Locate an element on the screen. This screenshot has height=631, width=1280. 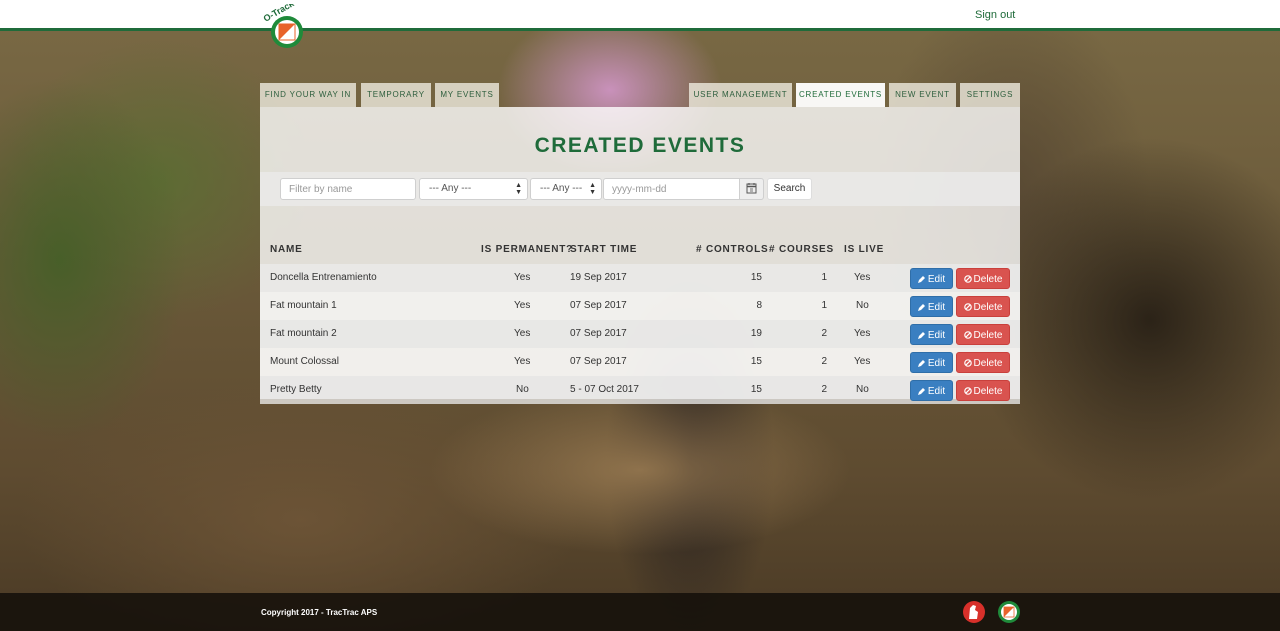
event-name: Fat mountain 1 is located at coordinates (303, 305).